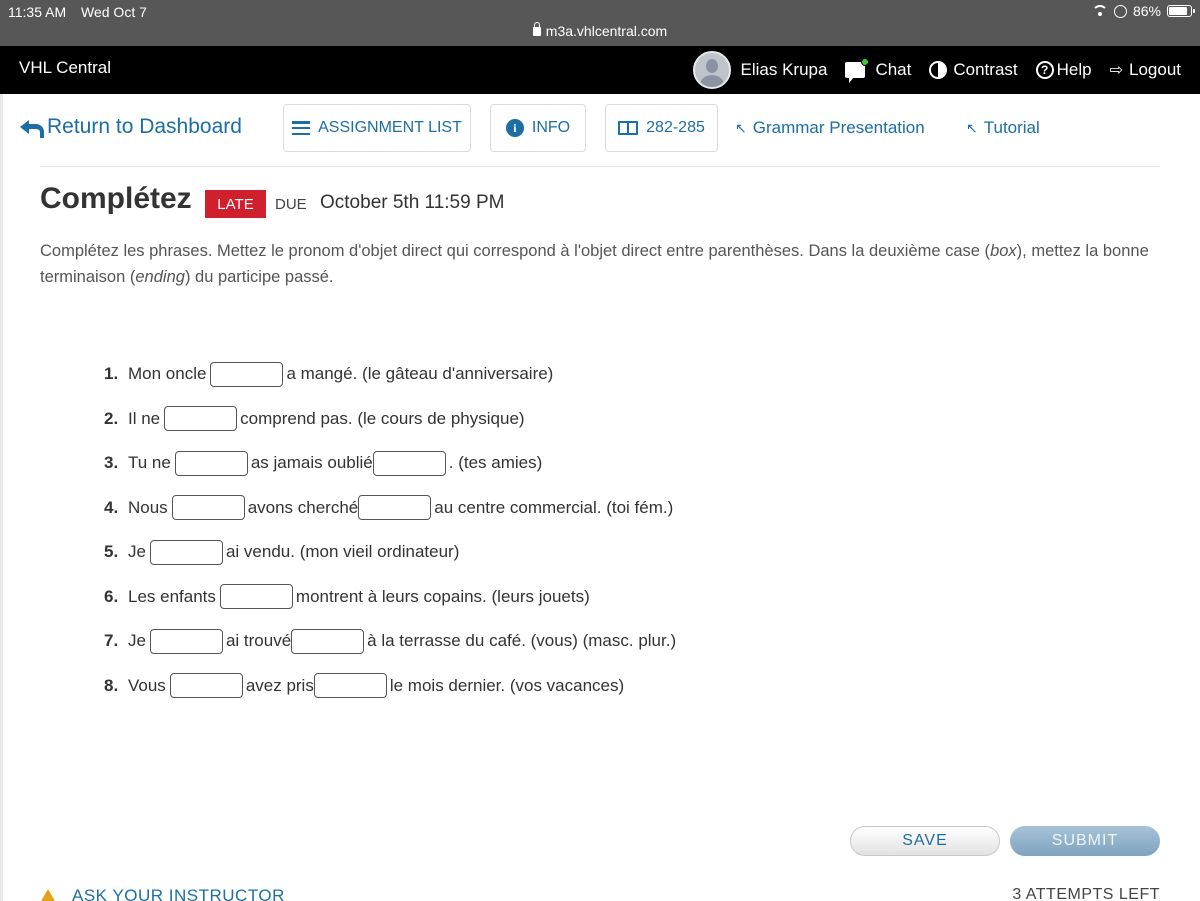  I want to click on address-bar: m3a.vhlcentral.com, so click(600, 30).